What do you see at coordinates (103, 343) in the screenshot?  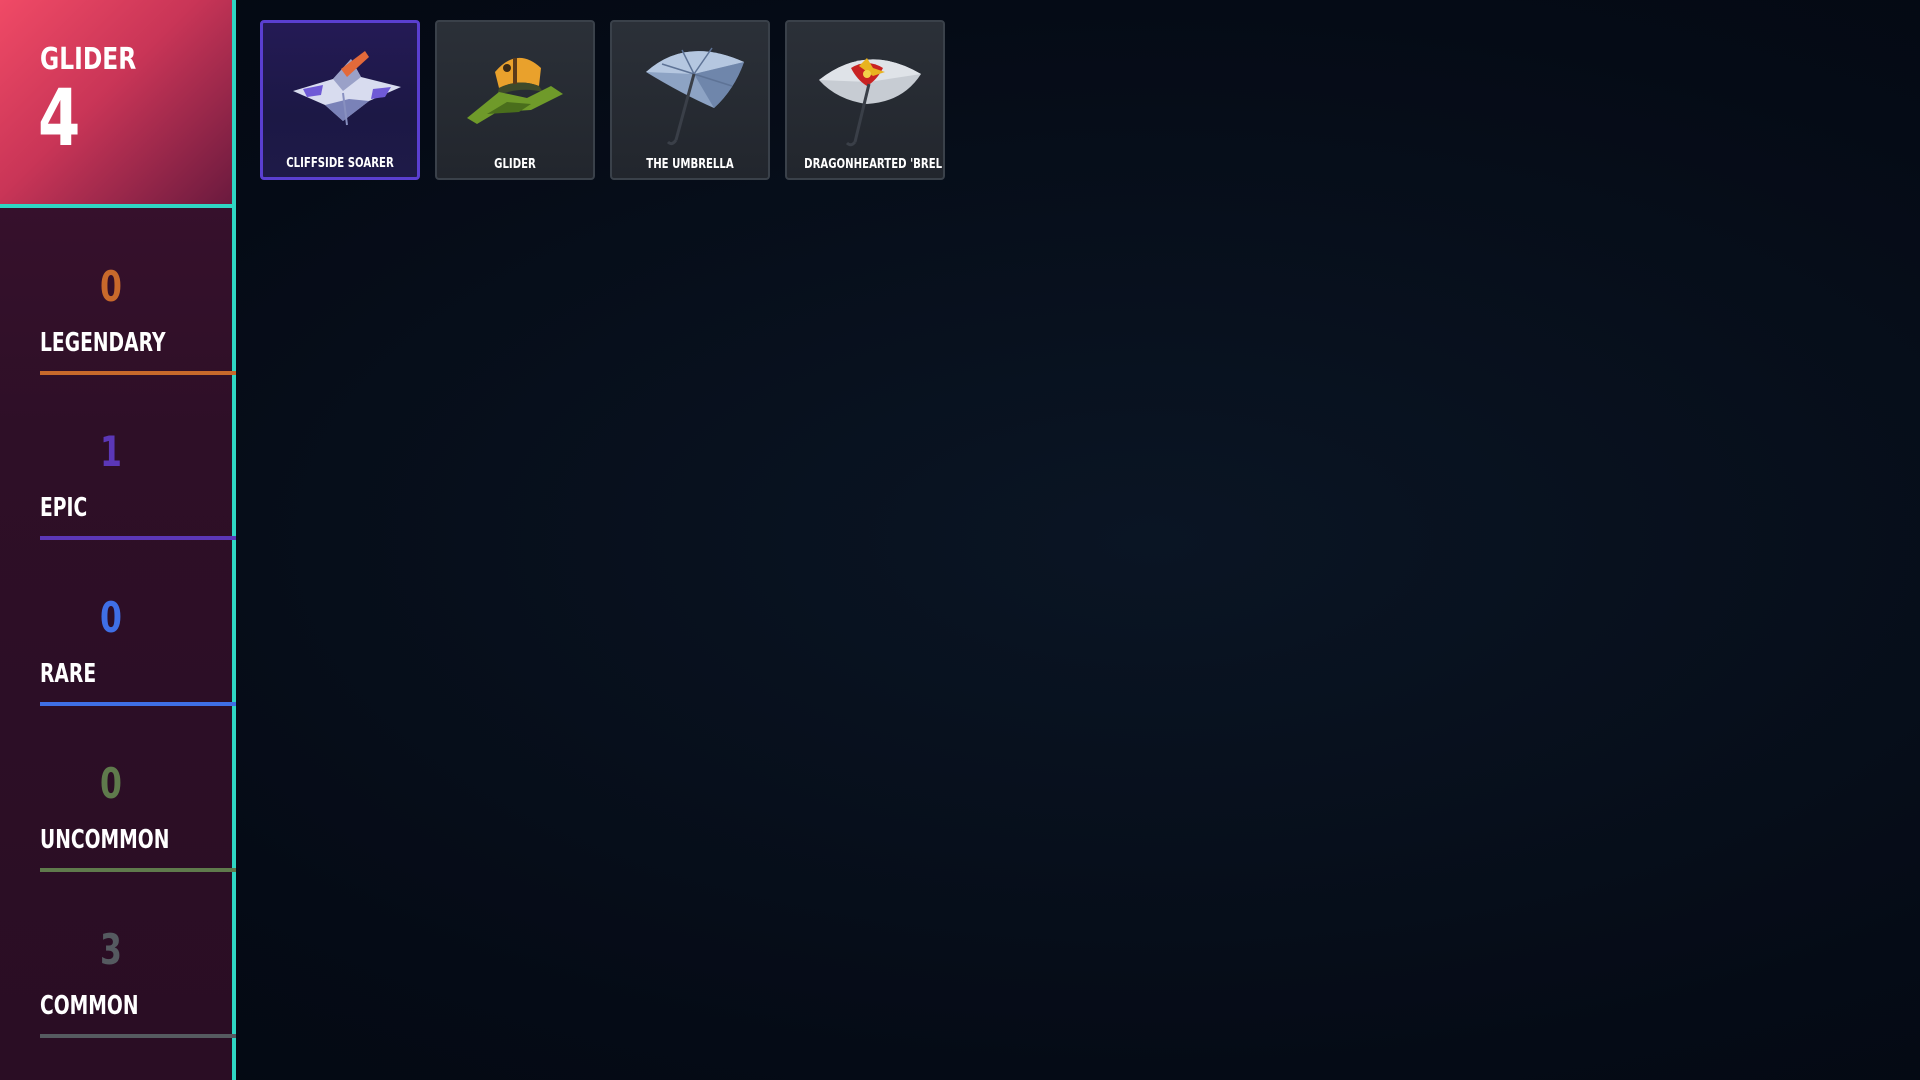 I see `rarity-label: LEGENDARY` at bounding box center [103, 343].